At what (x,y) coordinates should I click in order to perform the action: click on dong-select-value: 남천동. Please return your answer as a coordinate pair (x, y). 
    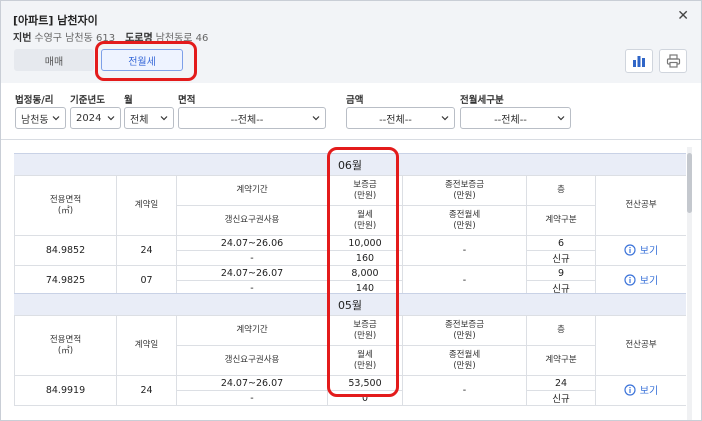
    Looking at the image, I should click on (35, 120).